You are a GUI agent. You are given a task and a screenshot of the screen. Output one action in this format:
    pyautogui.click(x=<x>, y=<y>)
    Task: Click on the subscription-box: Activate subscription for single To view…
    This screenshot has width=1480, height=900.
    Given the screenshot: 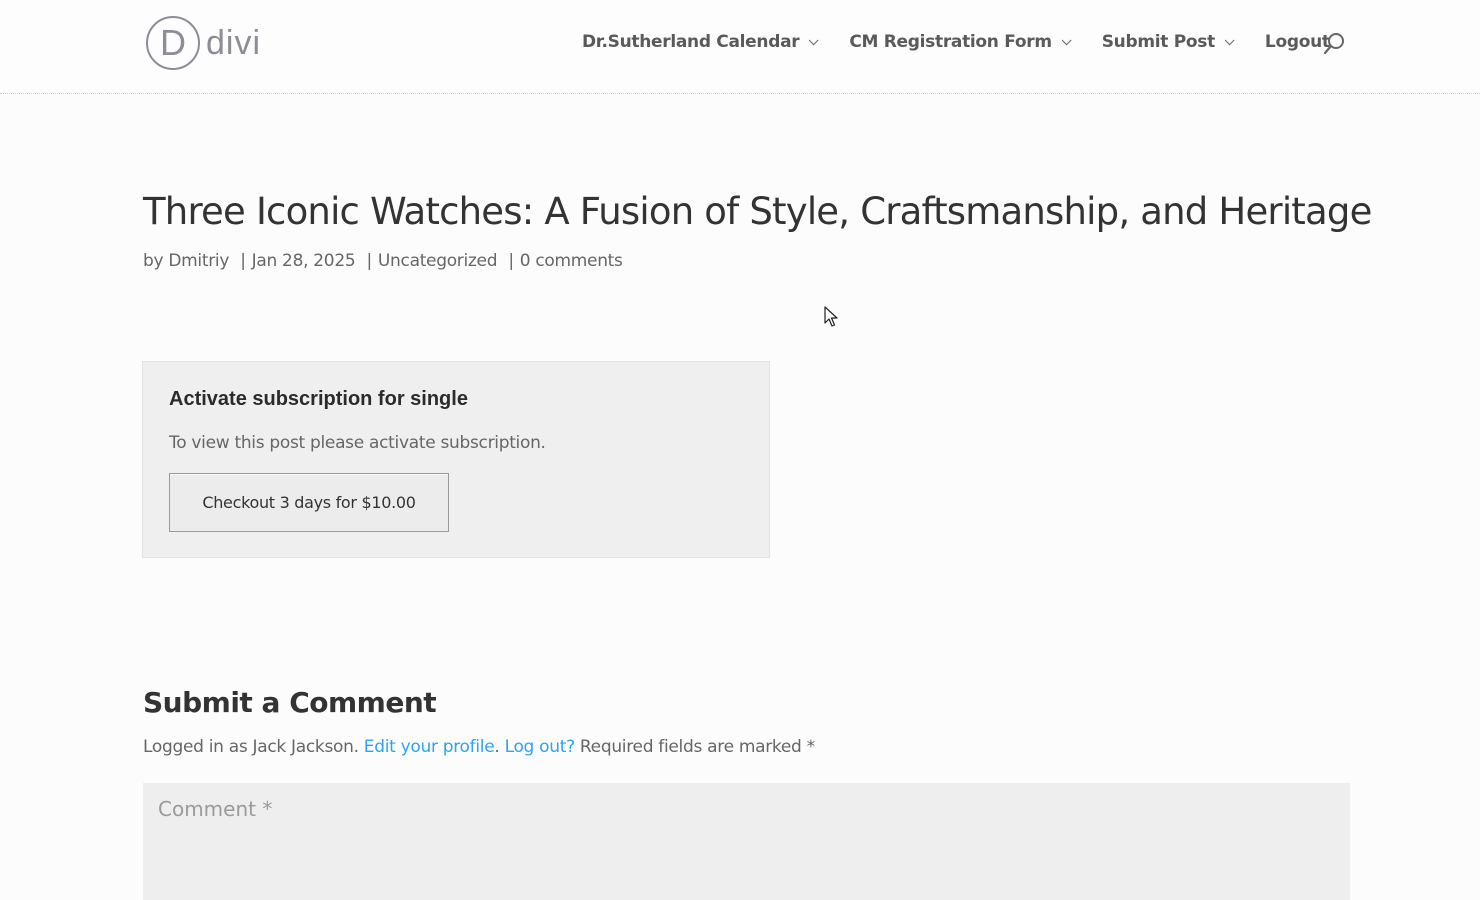 What is the action you would take?
    pyautogui.click(x=456, y=459)
    